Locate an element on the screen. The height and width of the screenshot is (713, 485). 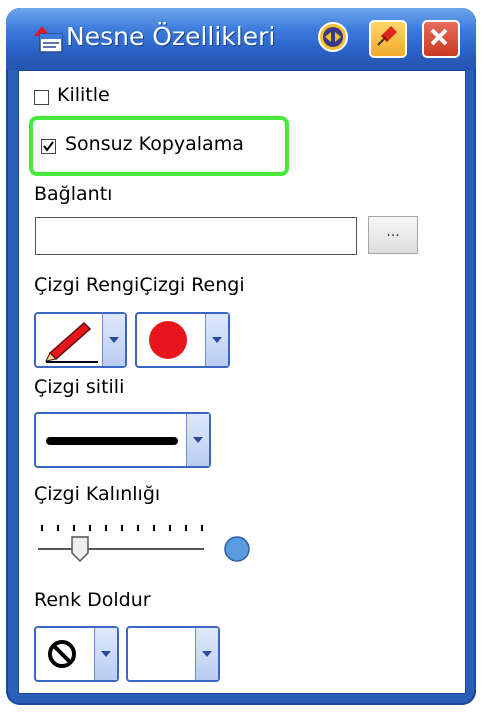
pin-icon is located at coordinates (387, 36).